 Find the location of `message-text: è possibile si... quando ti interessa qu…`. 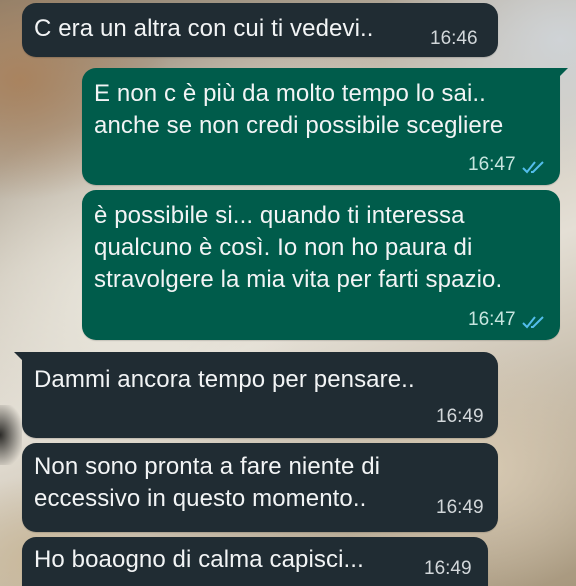

message-text: è possibile si... quando ti interessa qu… is located at coordinates (298, 247).